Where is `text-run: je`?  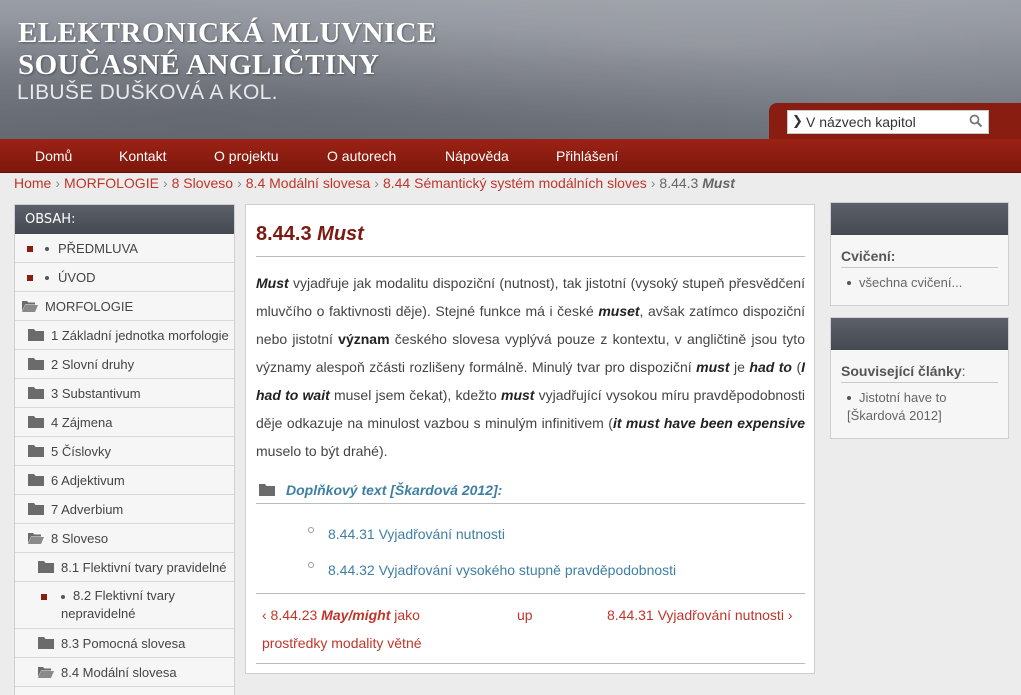
text-run: je is located at coordinates (739, 367).